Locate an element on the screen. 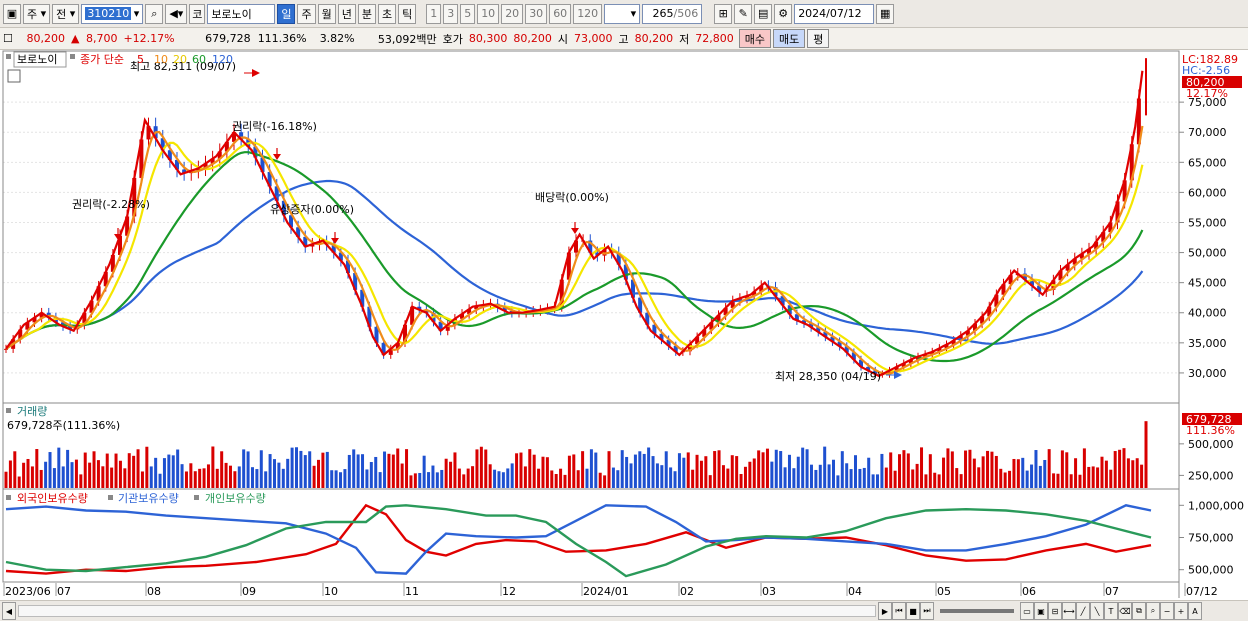 The width and height of the screenshot is (1248, 621). layout-icon-1: ▭ is located at coordinates (1027, 611).